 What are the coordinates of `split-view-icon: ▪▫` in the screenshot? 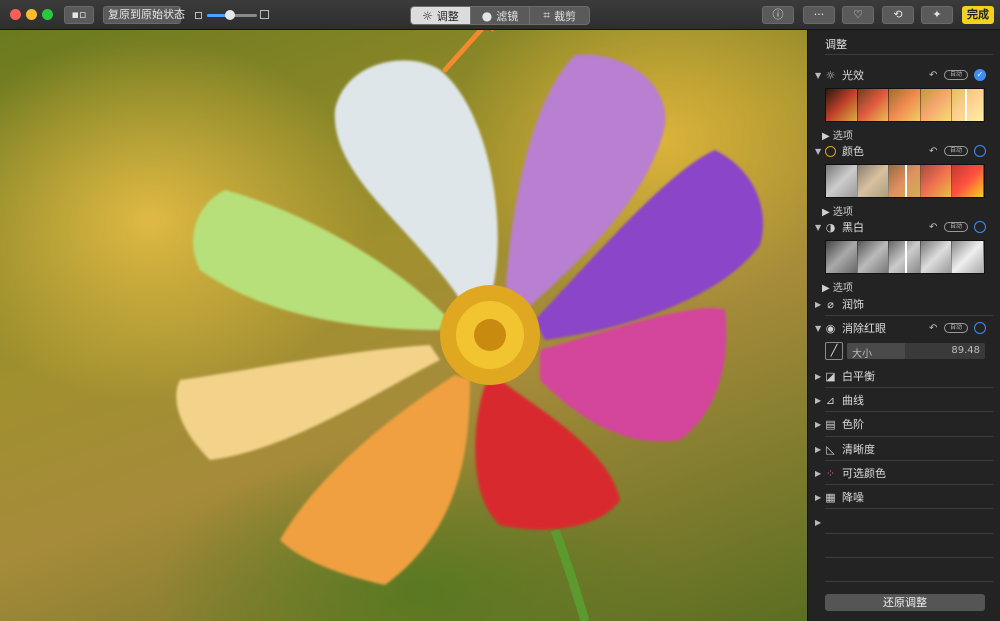 It's located at (79, 14).